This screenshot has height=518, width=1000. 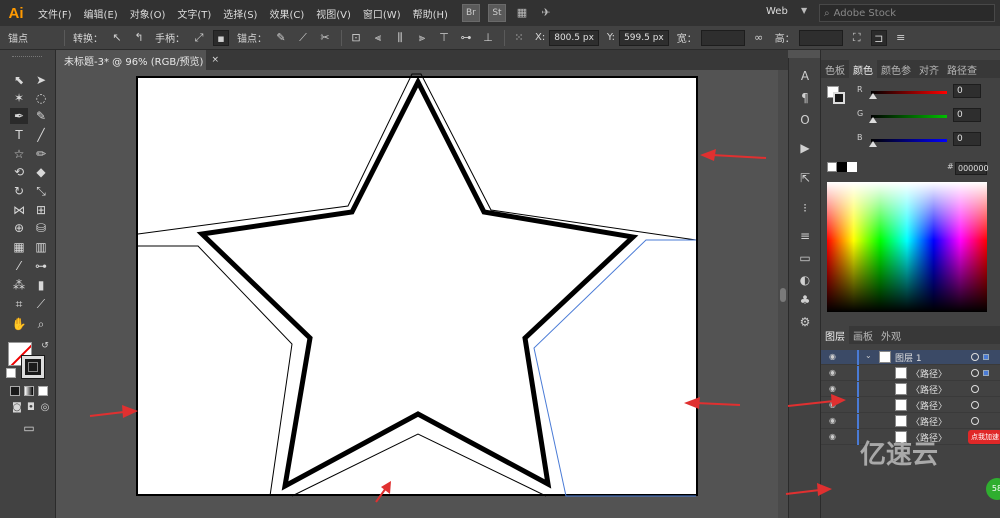 I want to click on annotation-arrow-outside, so click(x=811, y=403).